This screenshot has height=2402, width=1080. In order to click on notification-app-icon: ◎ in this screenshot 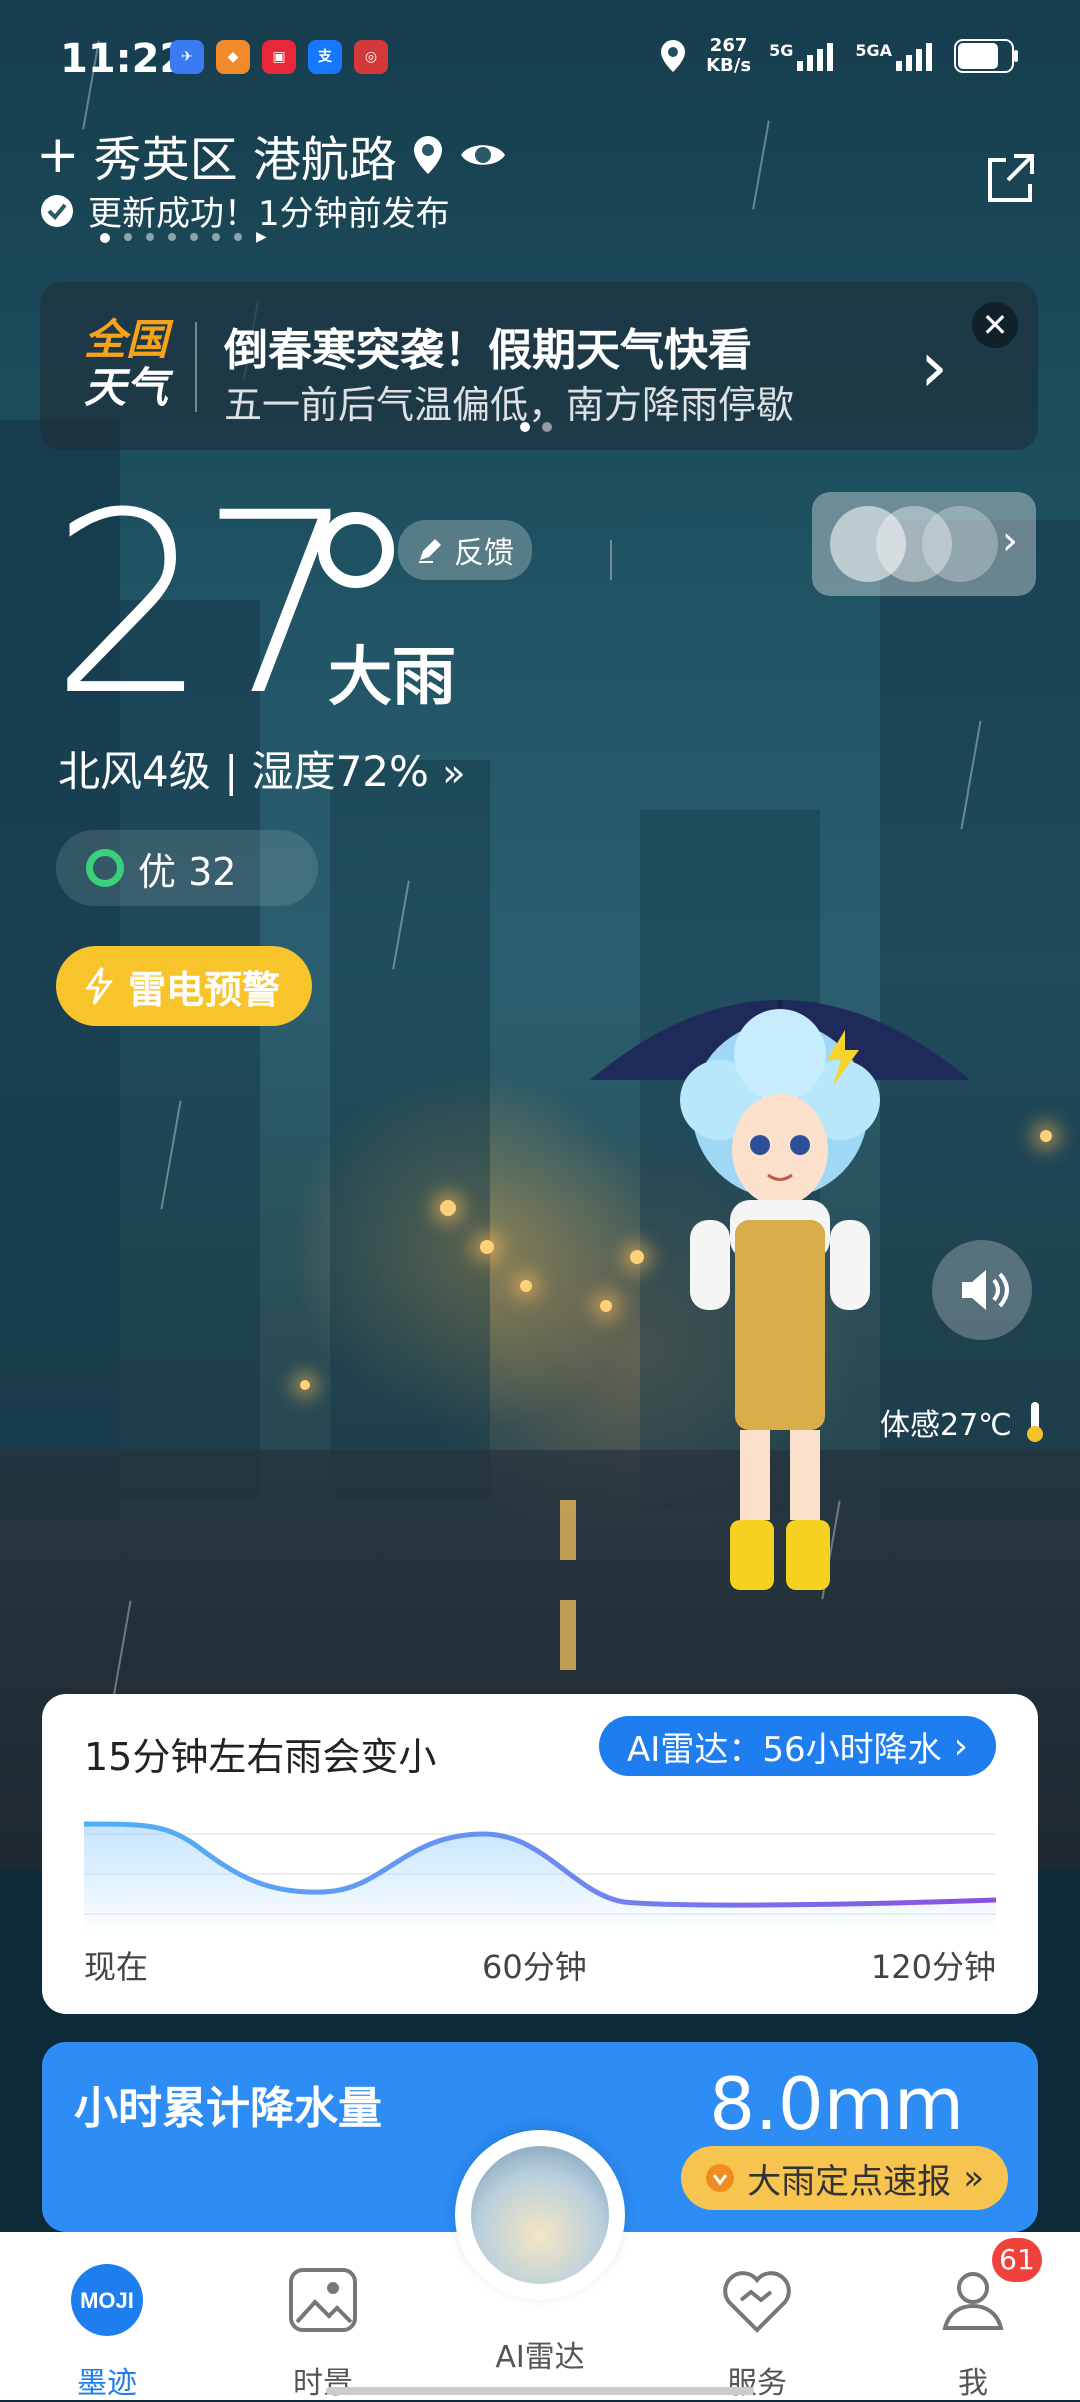, I will do `click(371, 57)`.